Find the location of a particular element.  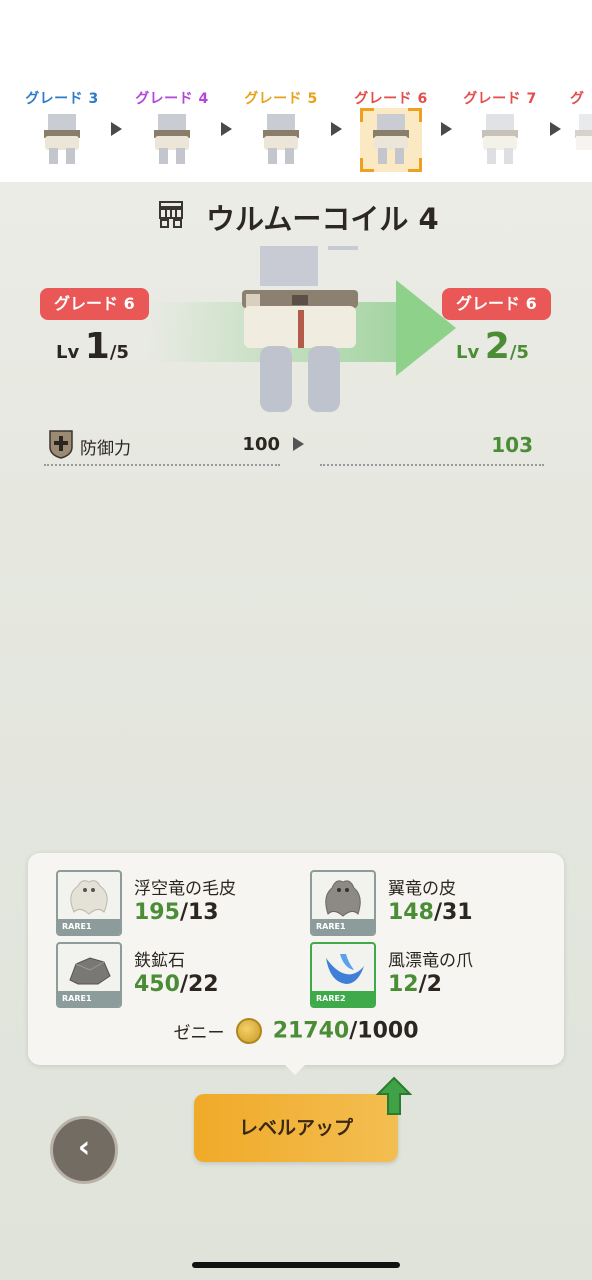

next-grade-badge: グレード 6 is located at coordinates (496, 304).